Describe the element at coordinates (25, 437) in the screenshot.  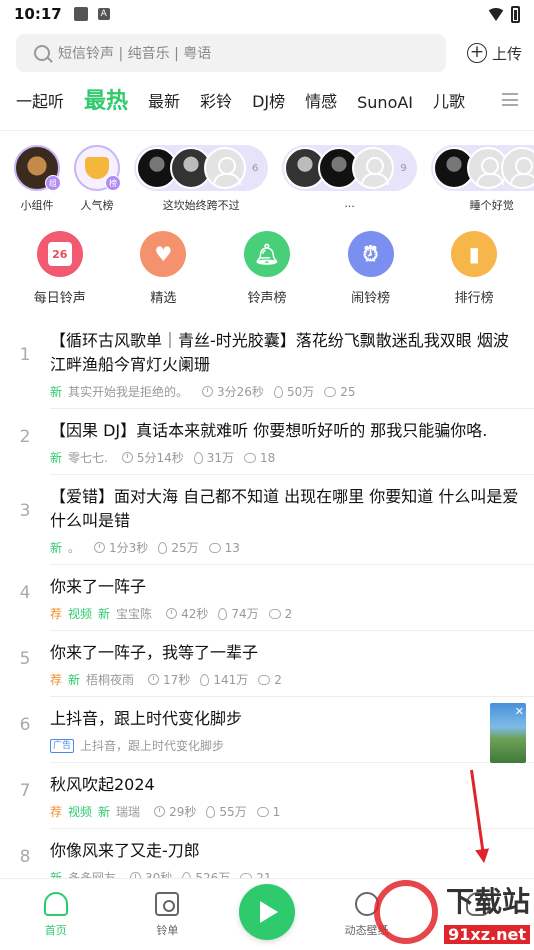
I see `rank-number: 2` at that location.